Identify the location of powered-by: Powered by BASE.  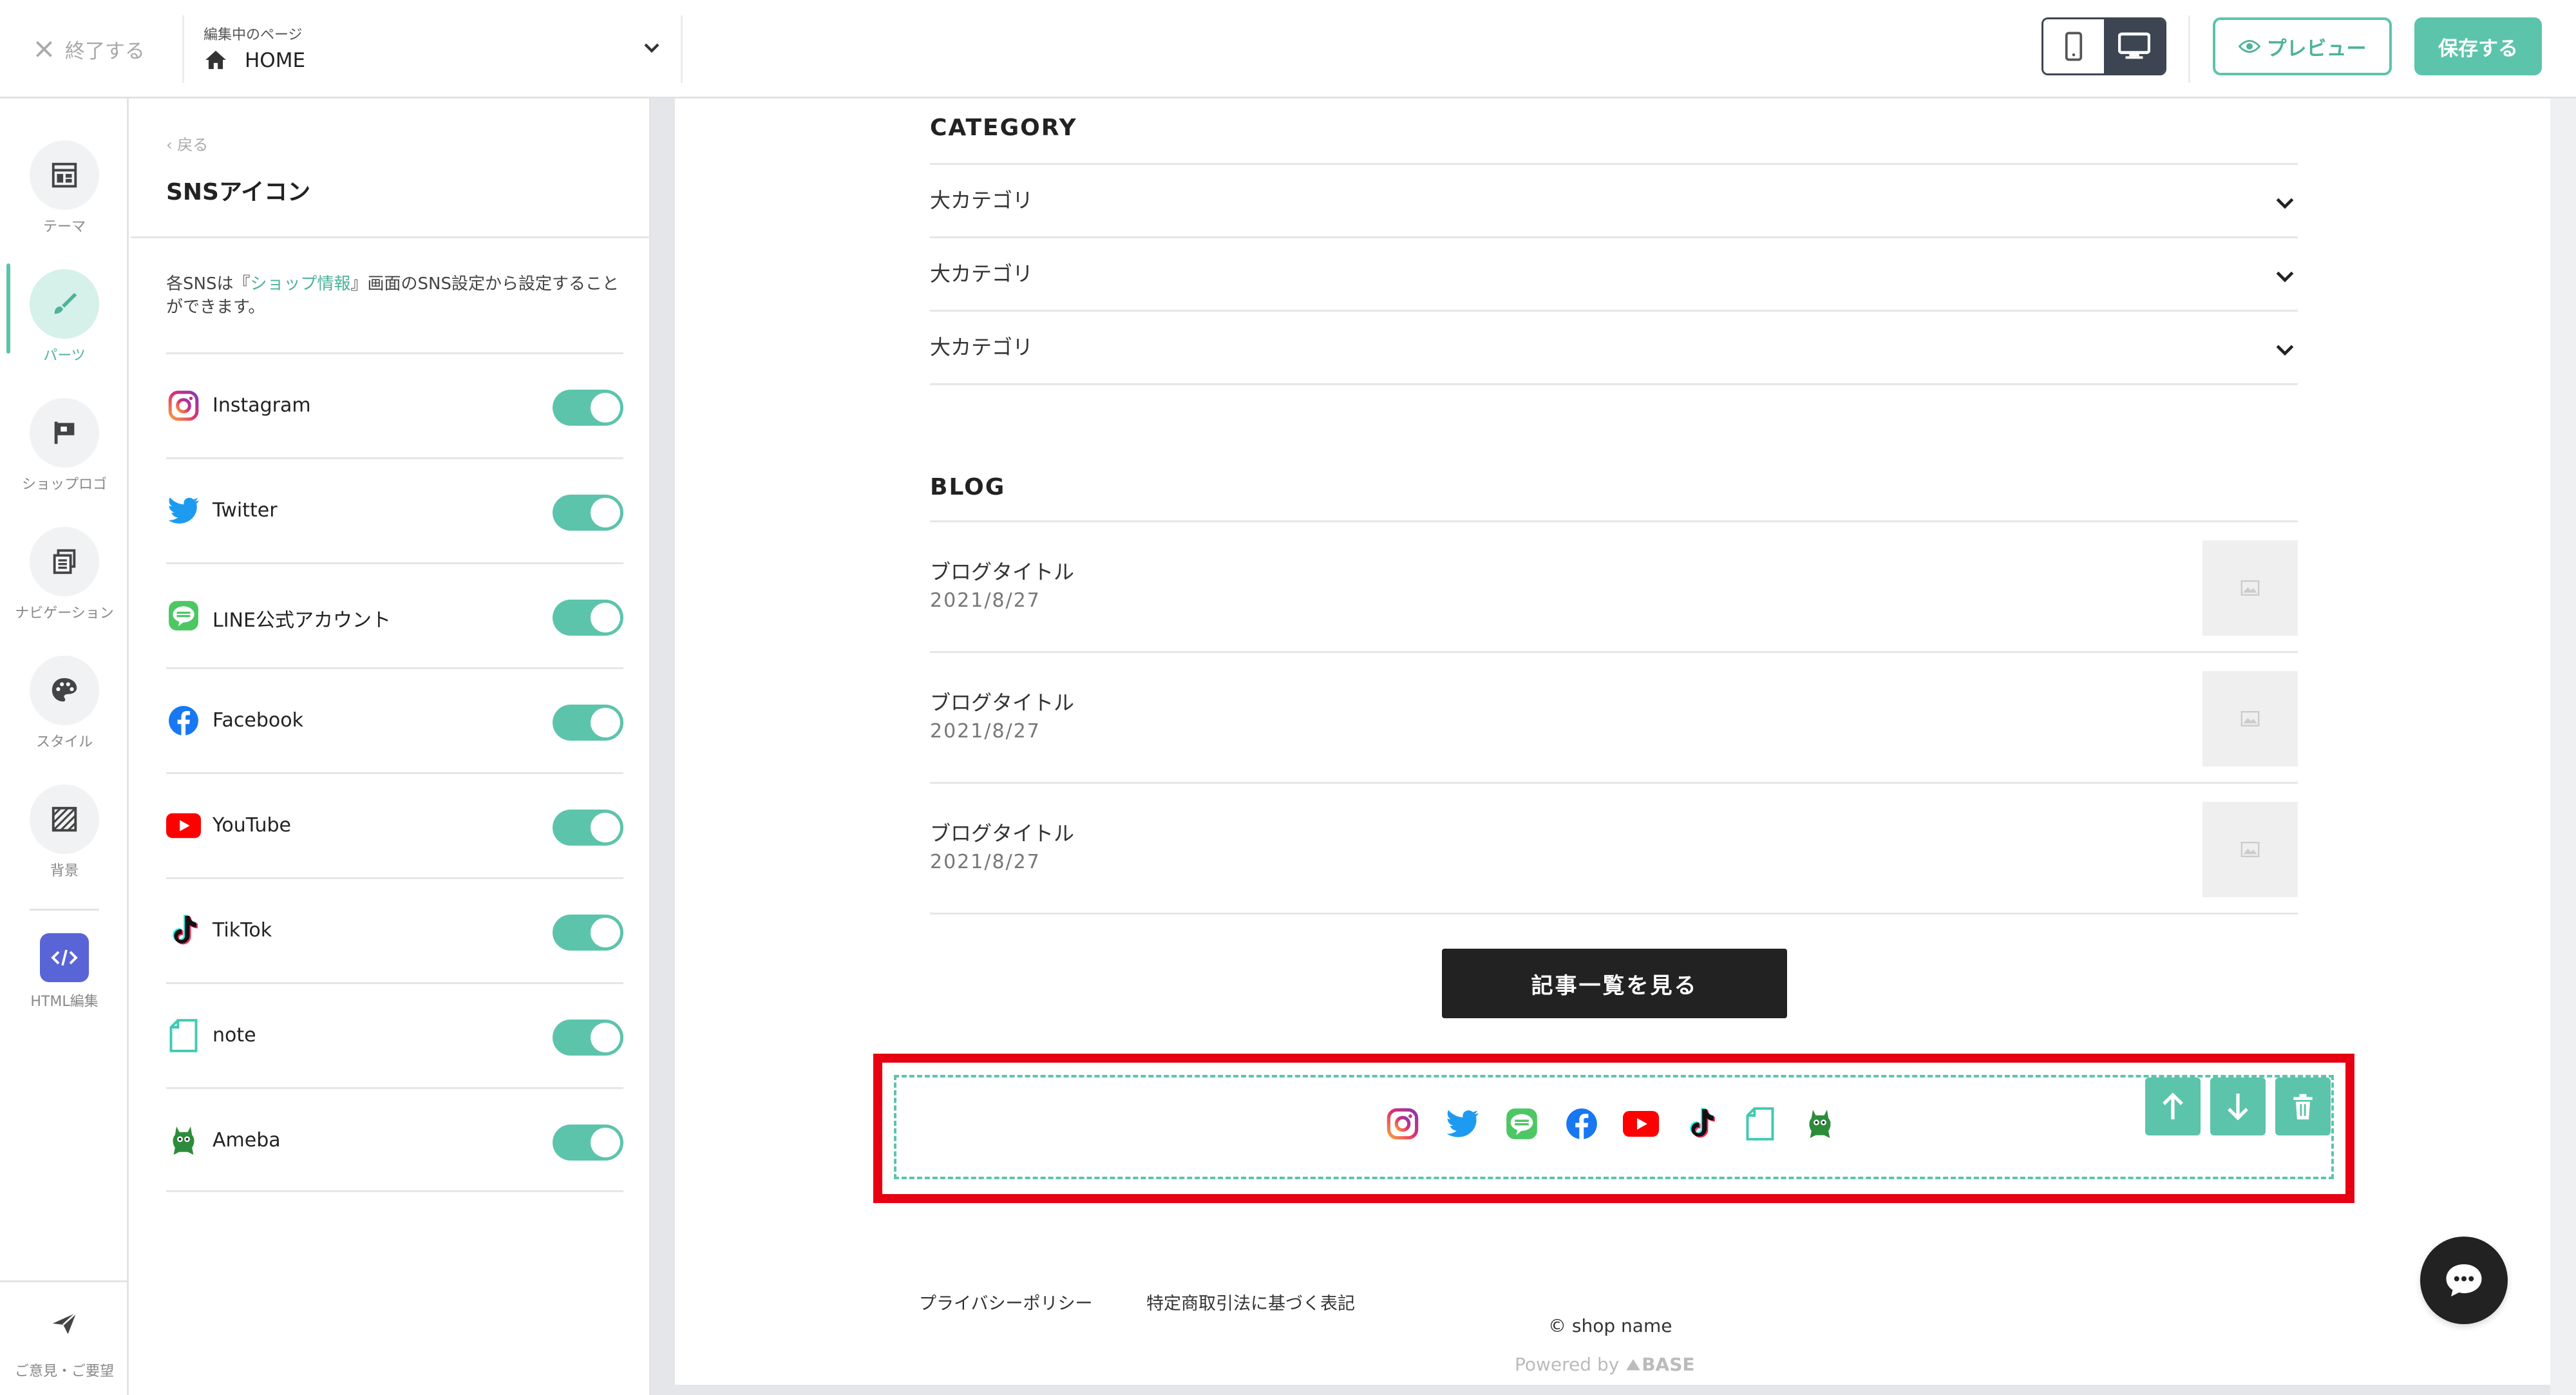
(1605, 1364).